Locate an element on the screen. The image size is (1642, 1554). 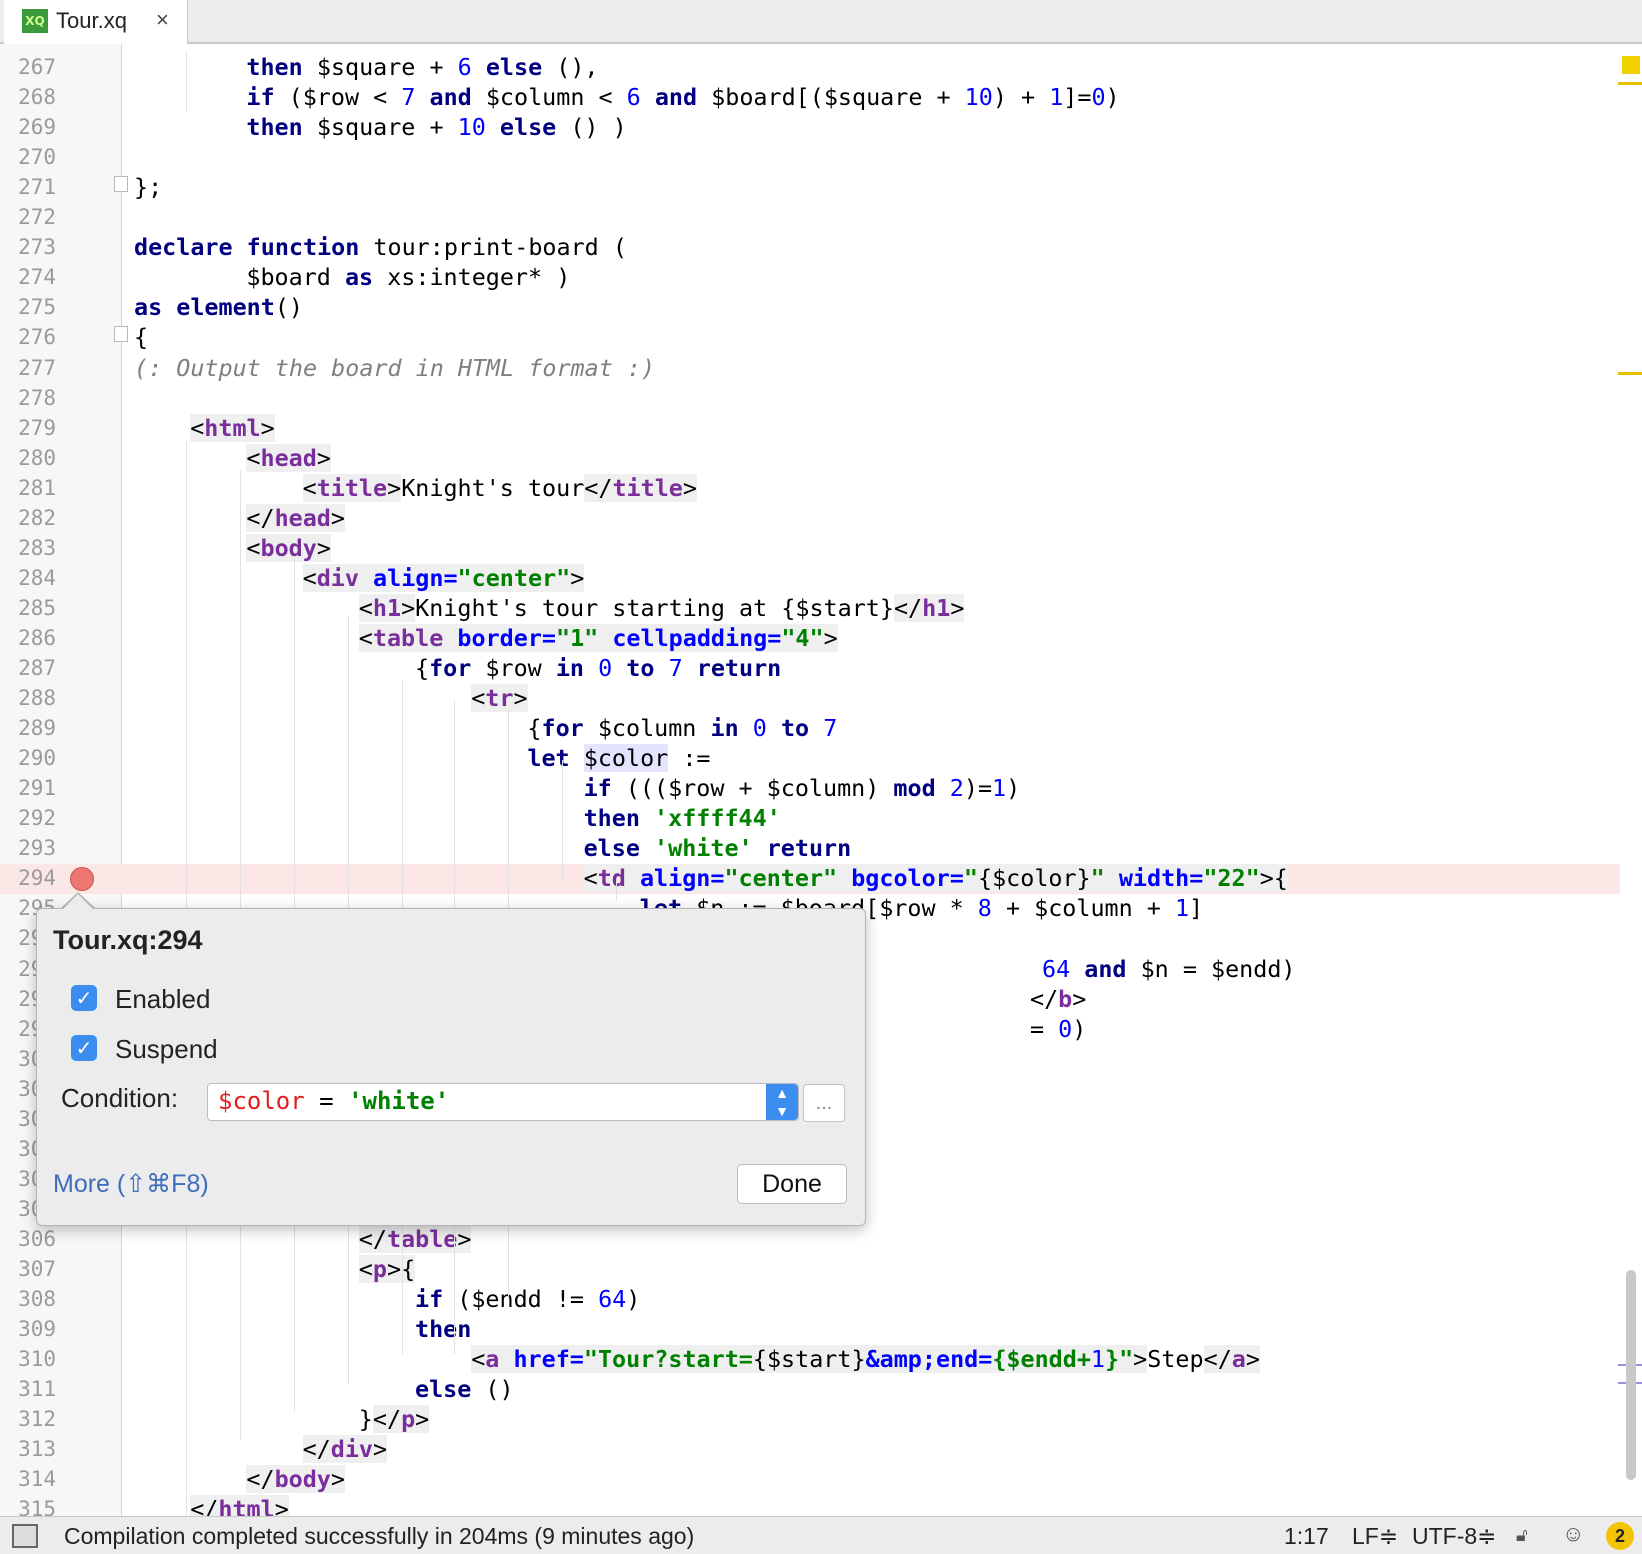
code-line: <tr> is located at coordinates (499, 698).